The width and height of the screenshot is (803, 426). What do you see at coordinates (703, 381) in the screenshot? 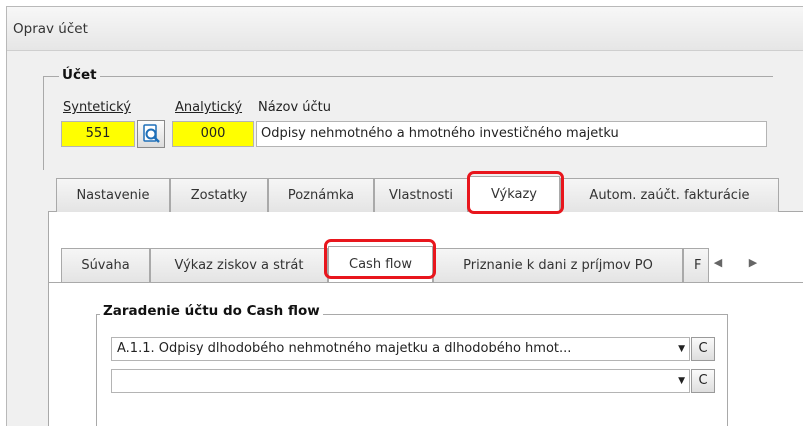
I see `clear-button-2: C` at bounding box center [703, 381].